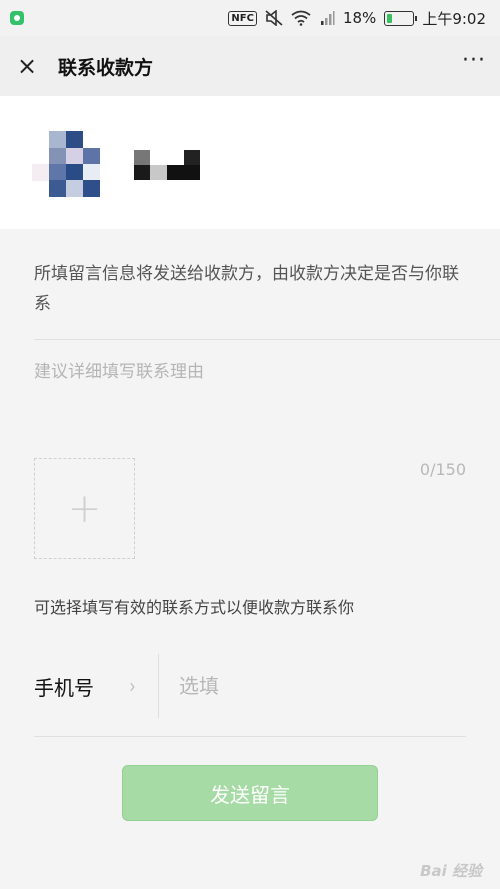 The image size is (500, 889). I want to click on avatar, so click(67, 164).